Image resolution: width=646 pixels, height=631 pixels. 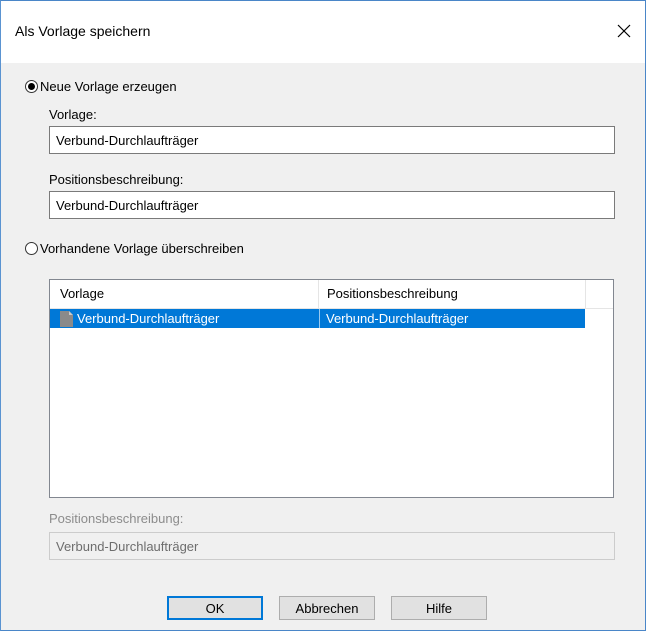 I want to click on row-description: Verbund-Durchlaufträger, so click(x=397, y=318).